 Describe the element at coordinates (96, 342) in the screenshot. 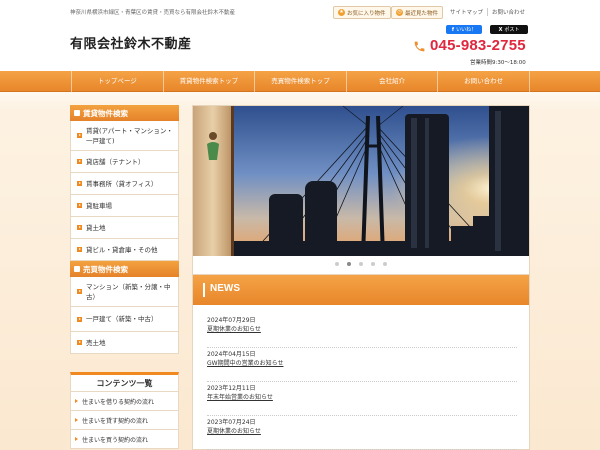

I see `sidebar-item-label: 売土地` at that location.